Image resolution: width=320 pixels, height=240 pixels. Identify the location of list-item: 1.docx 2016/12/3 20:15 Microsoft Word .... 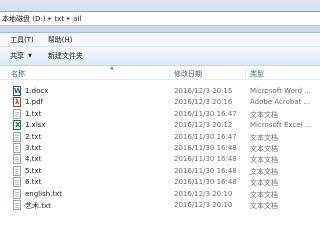
(160, 91).